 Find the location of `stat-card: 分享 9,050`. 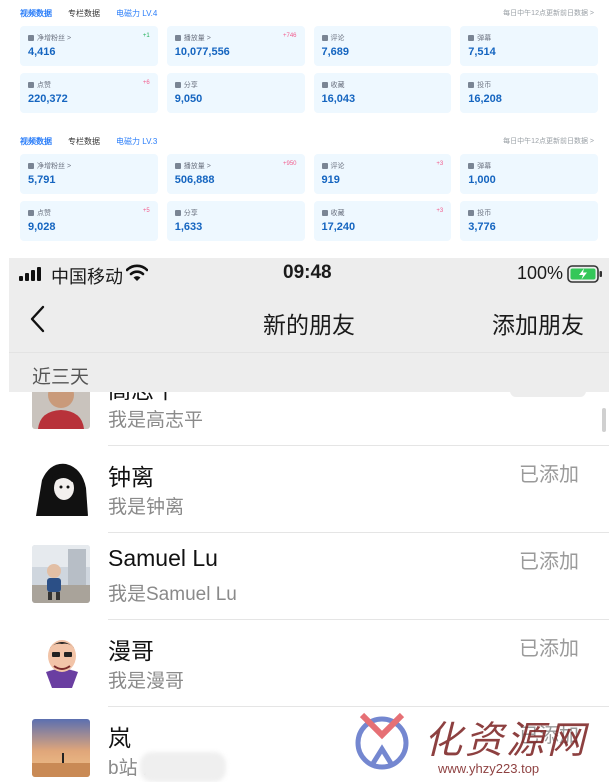

stat-card: 分享 9,050 is located at coordinates (235, 93).